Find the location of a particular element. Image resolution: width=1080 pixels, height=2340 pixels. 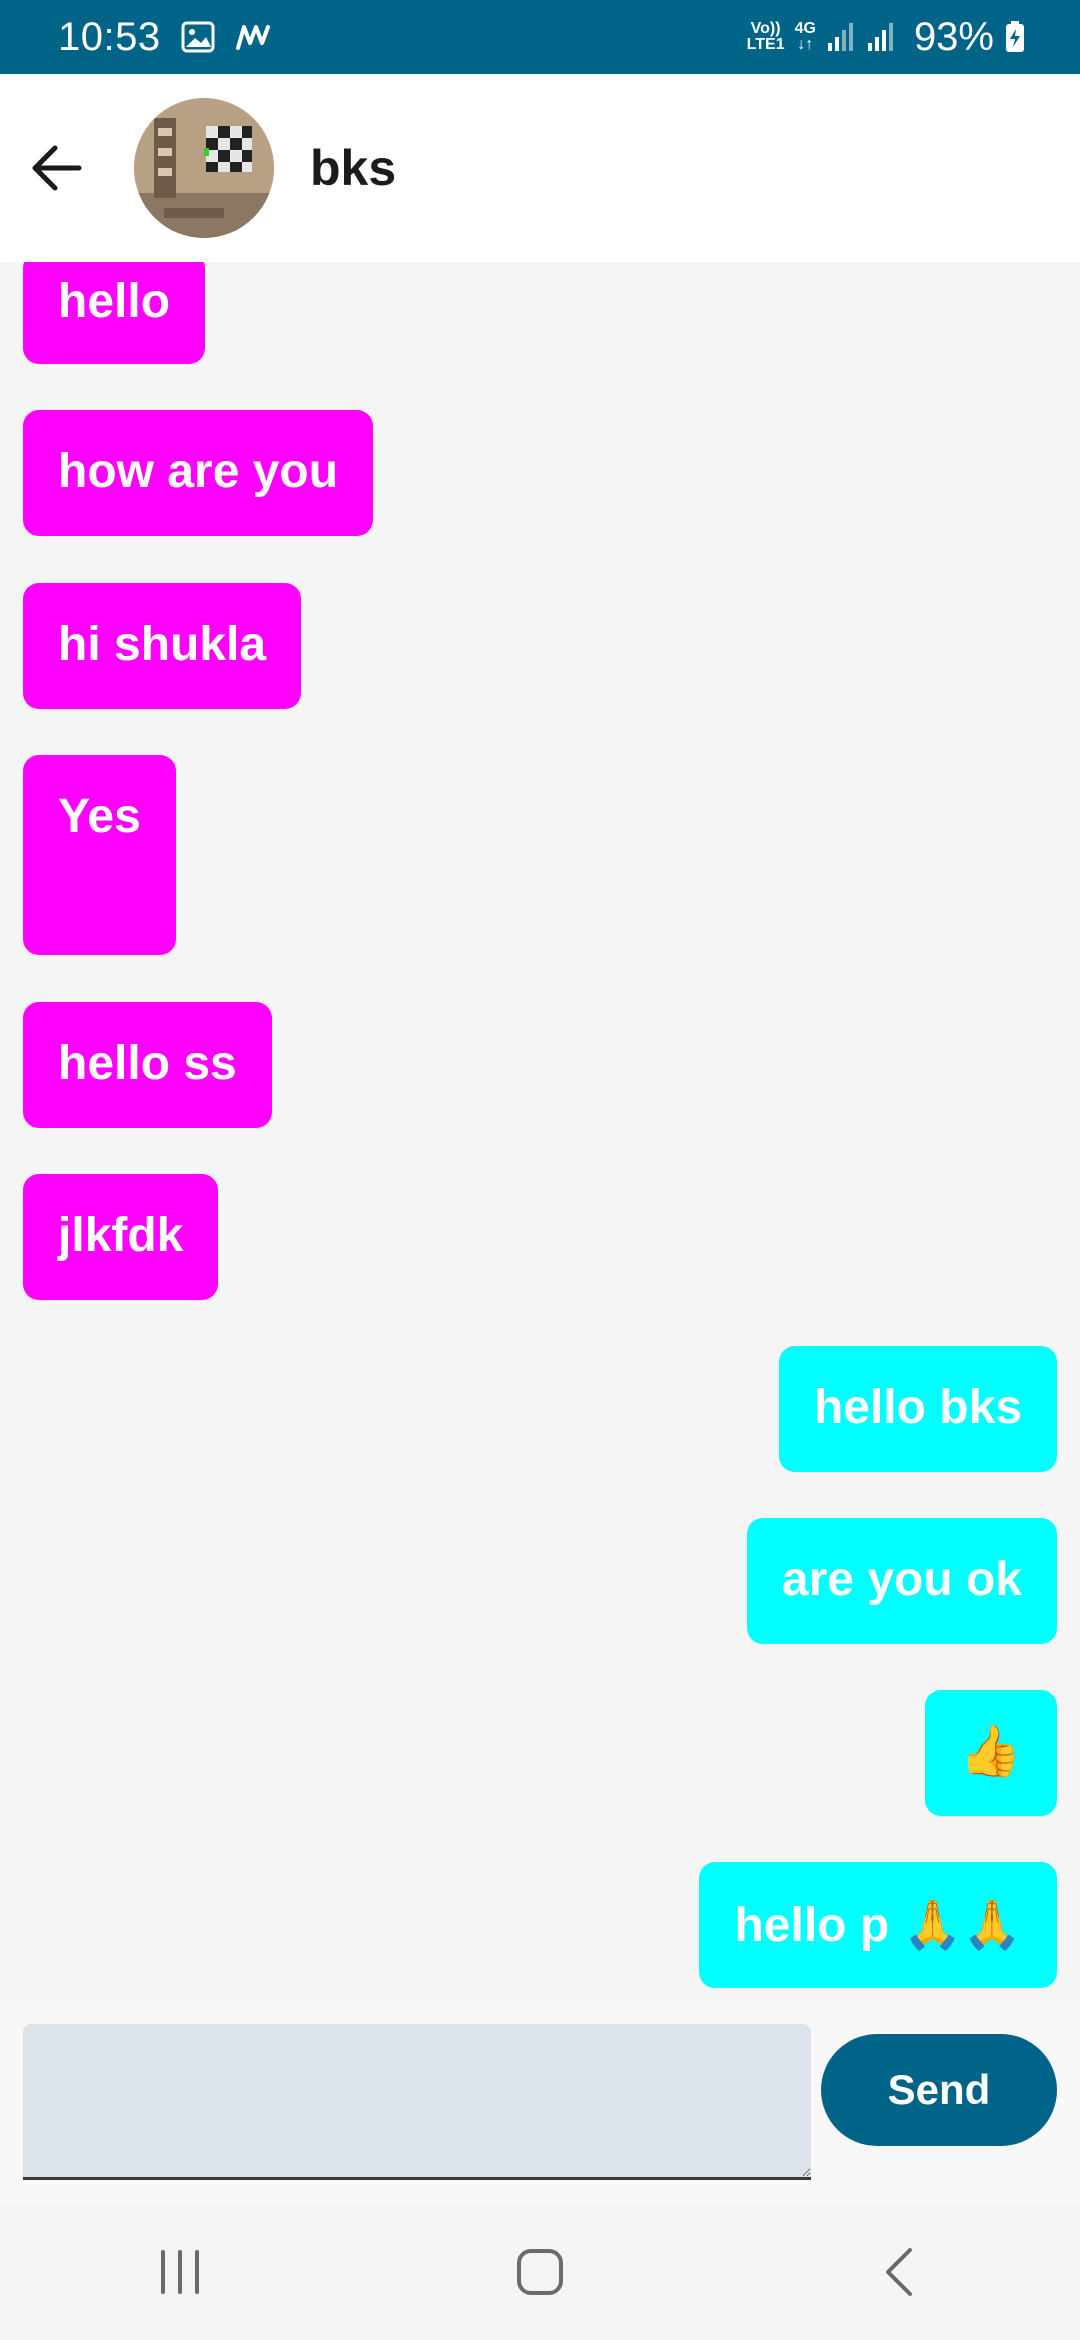

message-bubble-incoming: hello ss is located at coordinates (147, 1065).